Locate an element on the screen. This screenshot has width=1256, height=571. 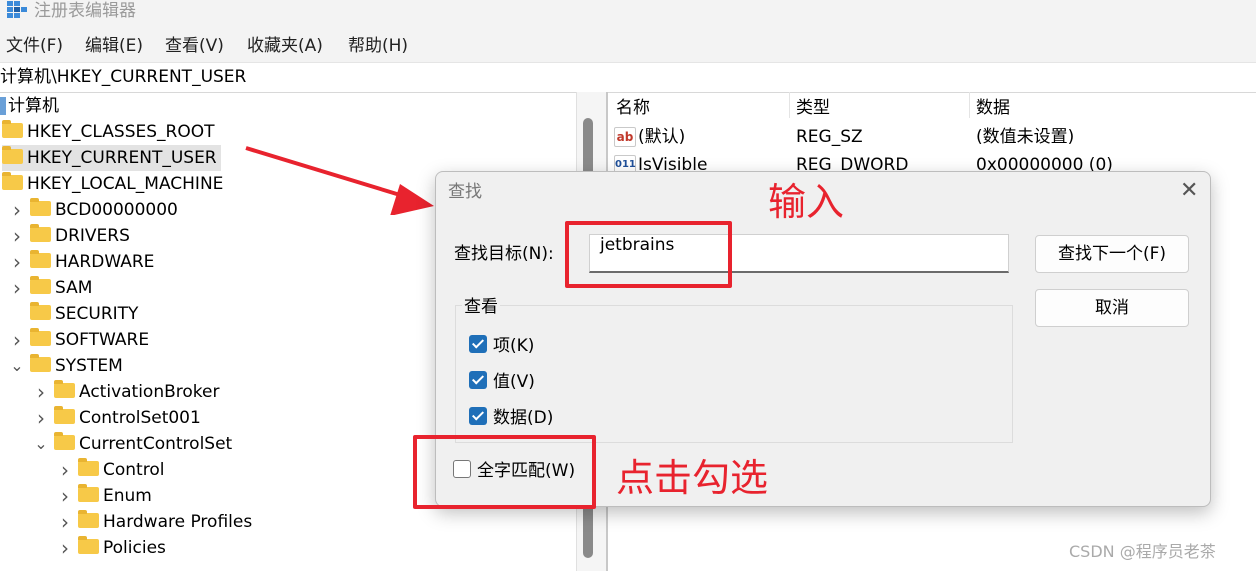
column-header-data: 数据 is located at coordinates (993, 108).